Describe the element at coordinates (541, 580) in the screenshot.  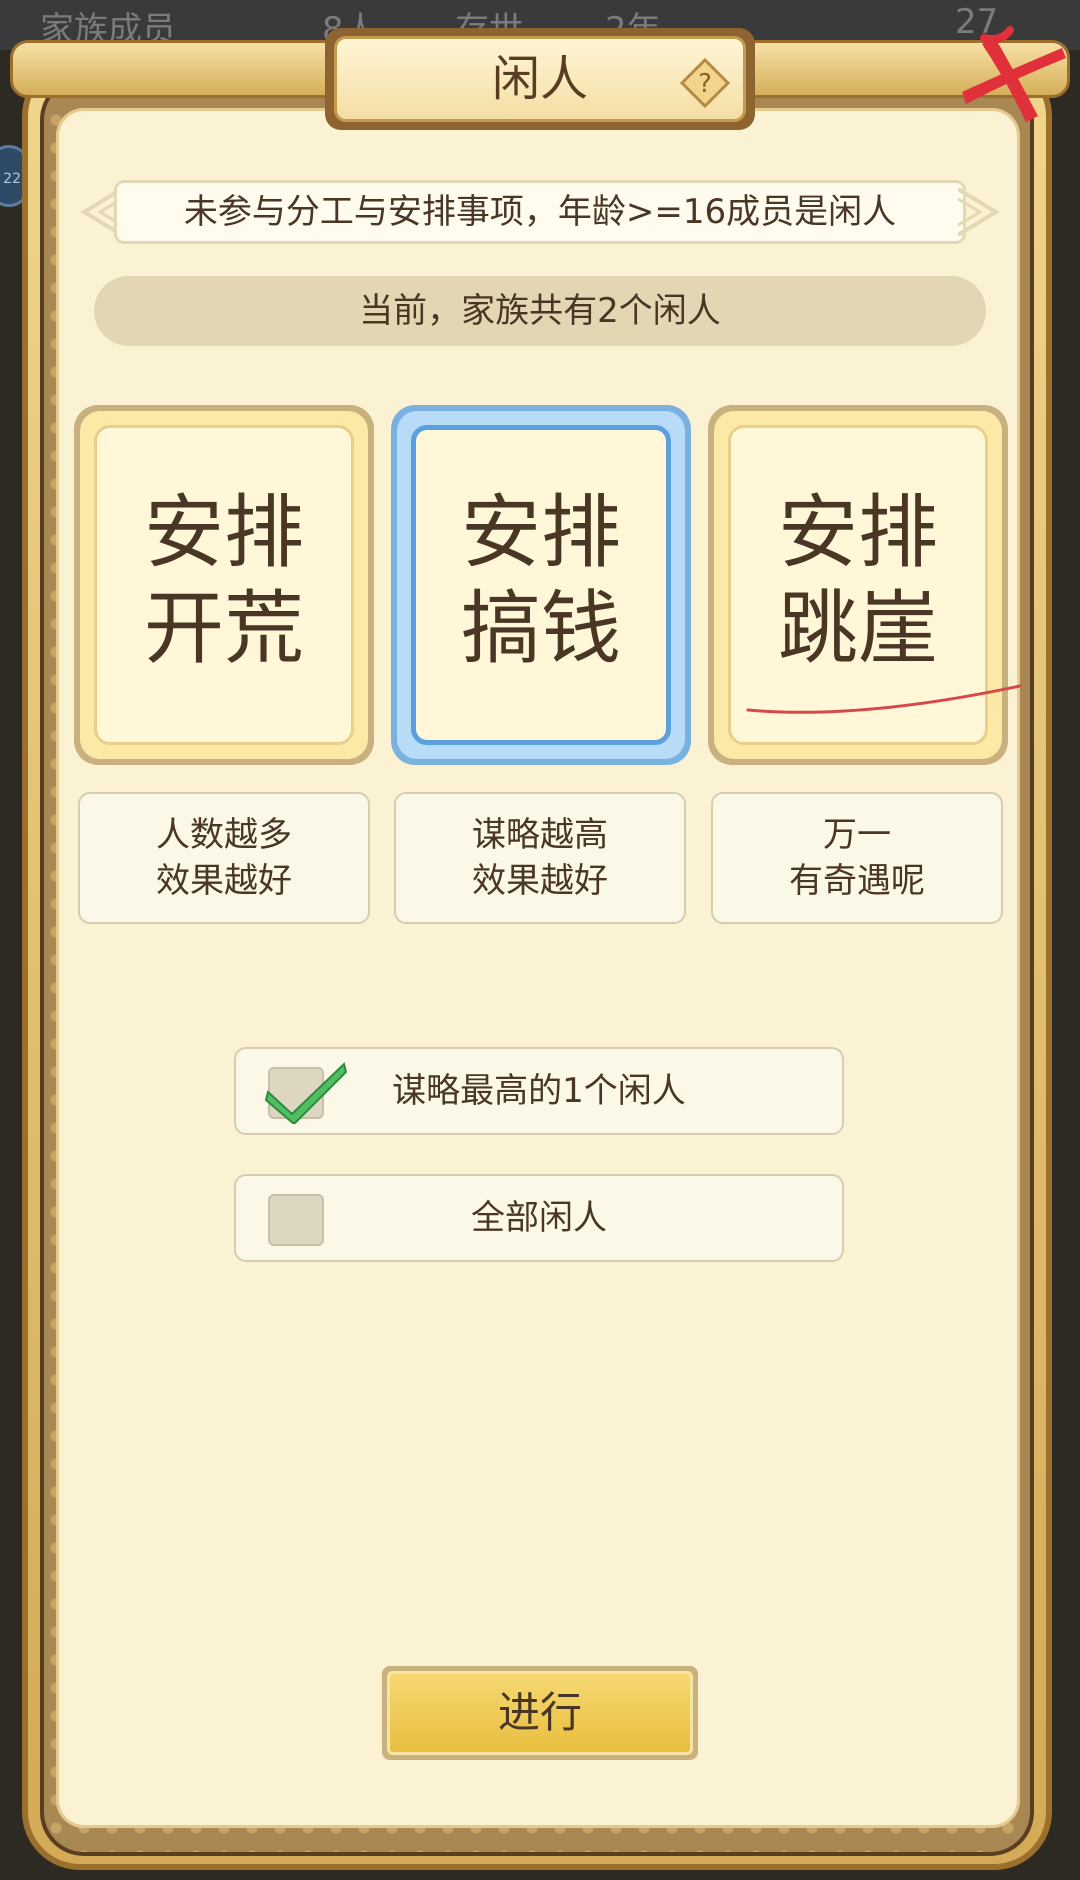
I see `option-card-label: 安排 搞钱` at that location.